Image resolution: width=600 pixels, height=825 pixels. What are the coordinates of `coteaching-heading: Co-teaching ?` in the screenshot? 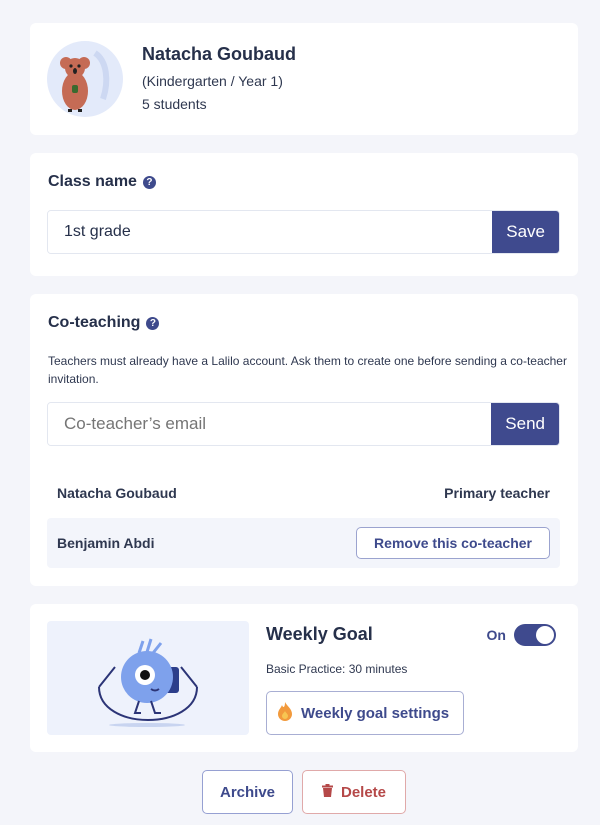 It's located at (104, 323).